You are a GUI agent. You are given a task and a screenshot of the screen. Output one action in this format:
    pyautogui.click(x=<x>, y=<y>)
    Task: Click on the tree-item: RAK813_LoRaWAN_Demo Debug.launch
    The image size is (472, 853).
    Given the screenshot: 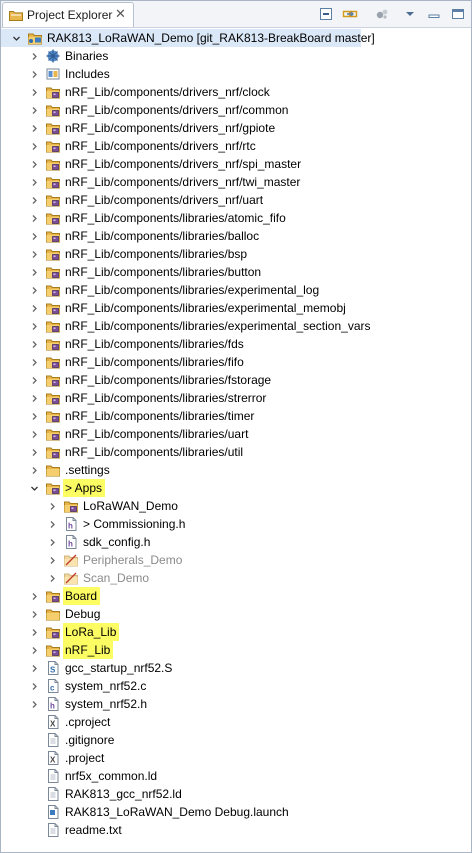 What is the action you would take?
    pyautogui.click(x=236, y=812)
    